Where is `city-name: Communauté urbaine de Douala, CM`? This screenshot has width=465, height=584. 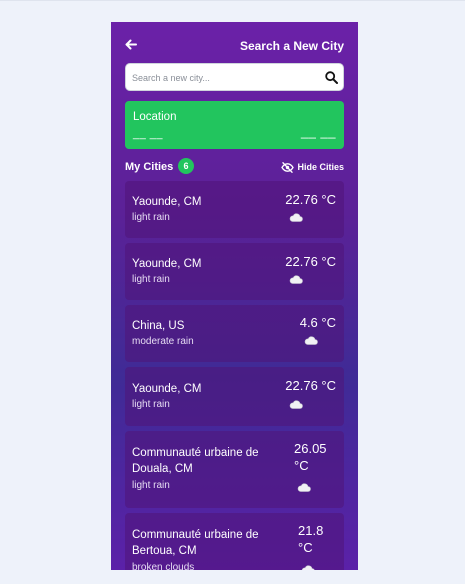
city-name: Communauté urbaine de Douala, CM is located at coordinates (195, 461).